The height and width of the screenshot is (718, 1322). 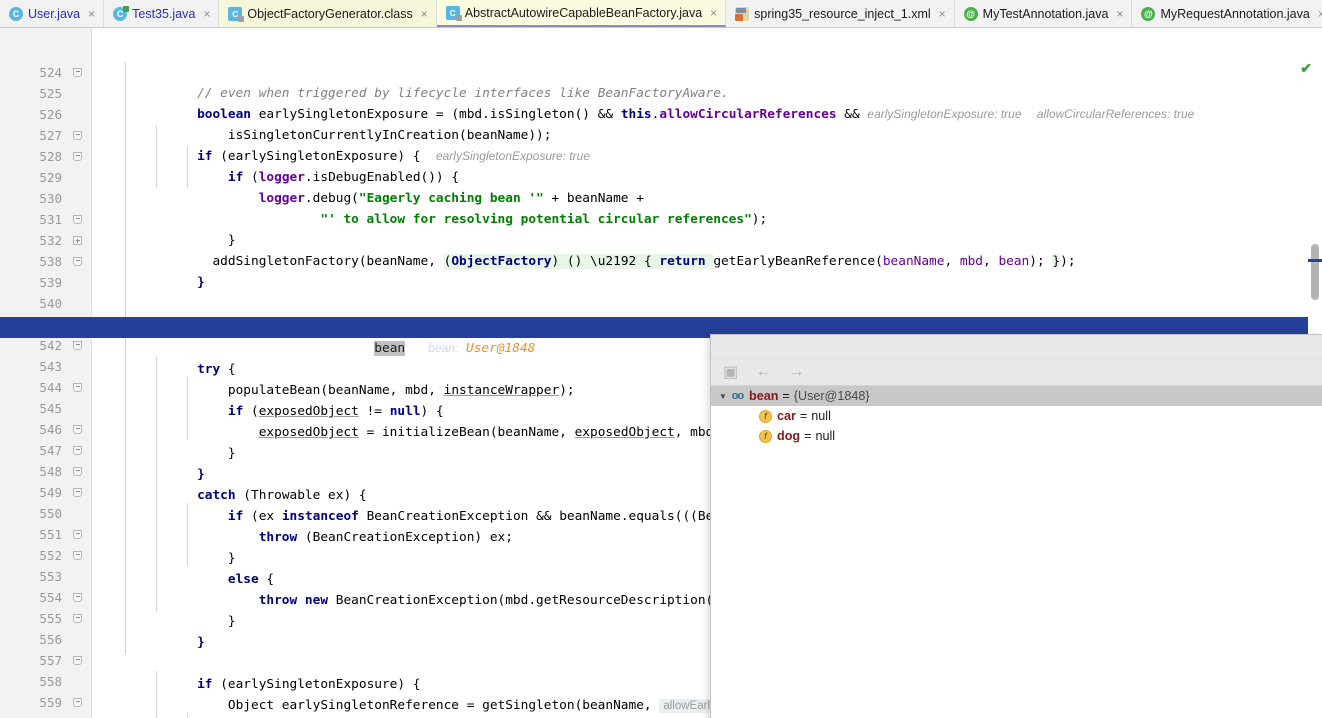 I want to click on line-number: 558, so click(x=50, y=681).